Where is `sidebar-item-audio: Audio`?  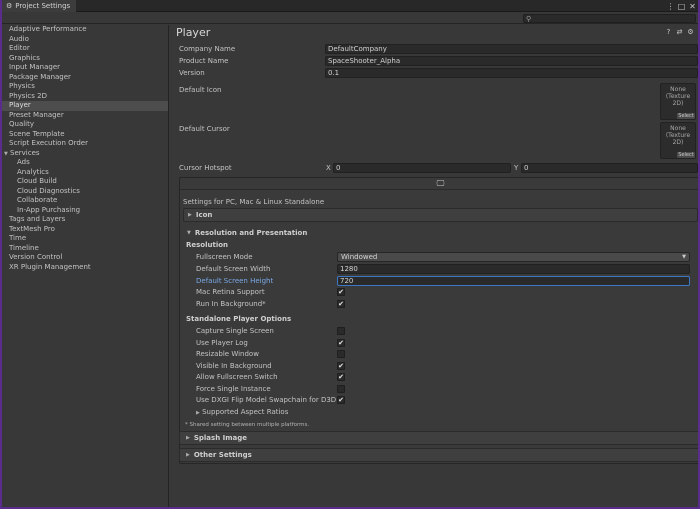 sidebar-item-audio: Audio is located at coordinates (85, 40).